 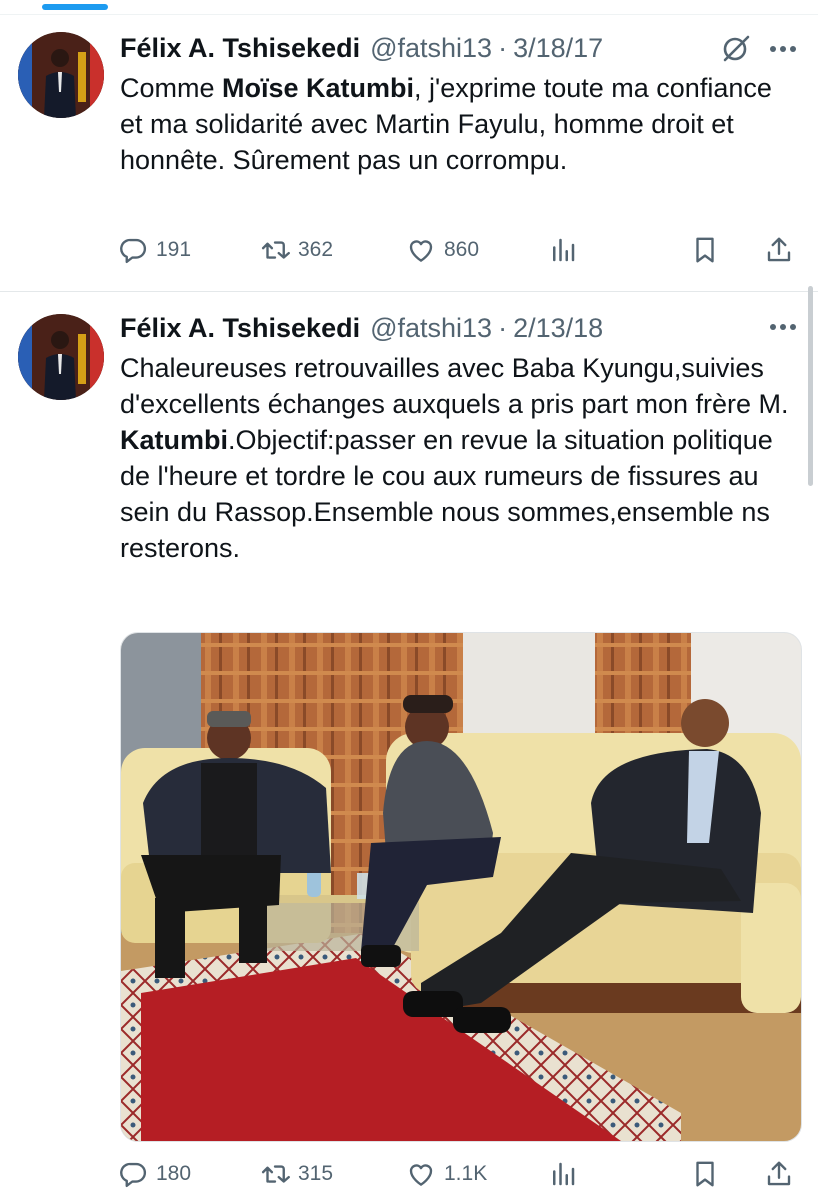 I want to click on reply-count: 180, so click(x=174, y=1173).